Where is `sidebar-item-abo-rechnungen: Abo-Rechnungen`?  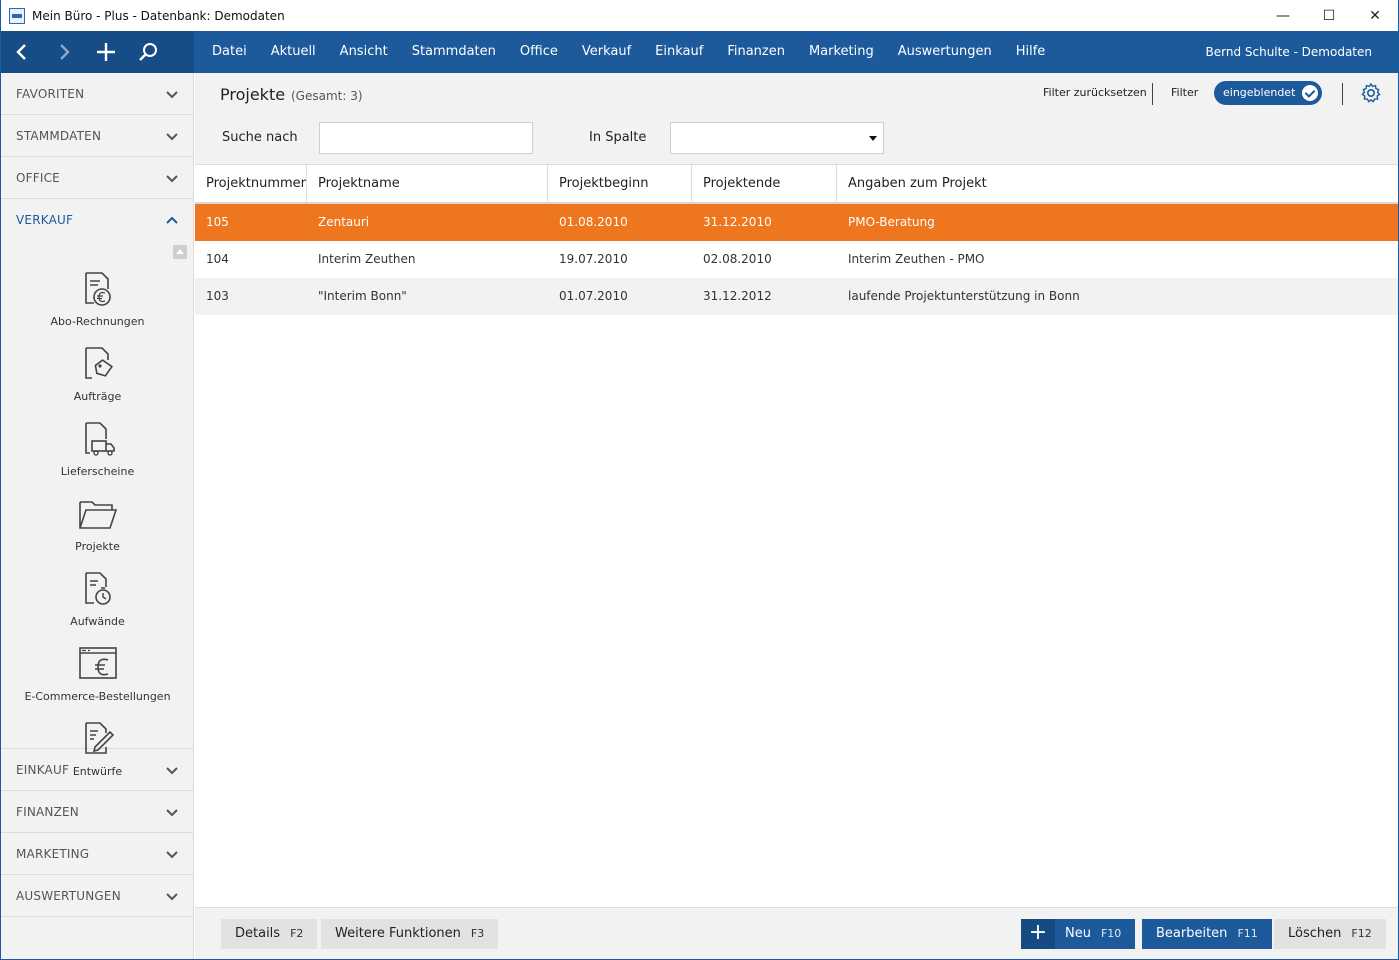 sidebar-item-abo-rechnungen: Abo-Rechnungen is located at coordinates (97, 298).